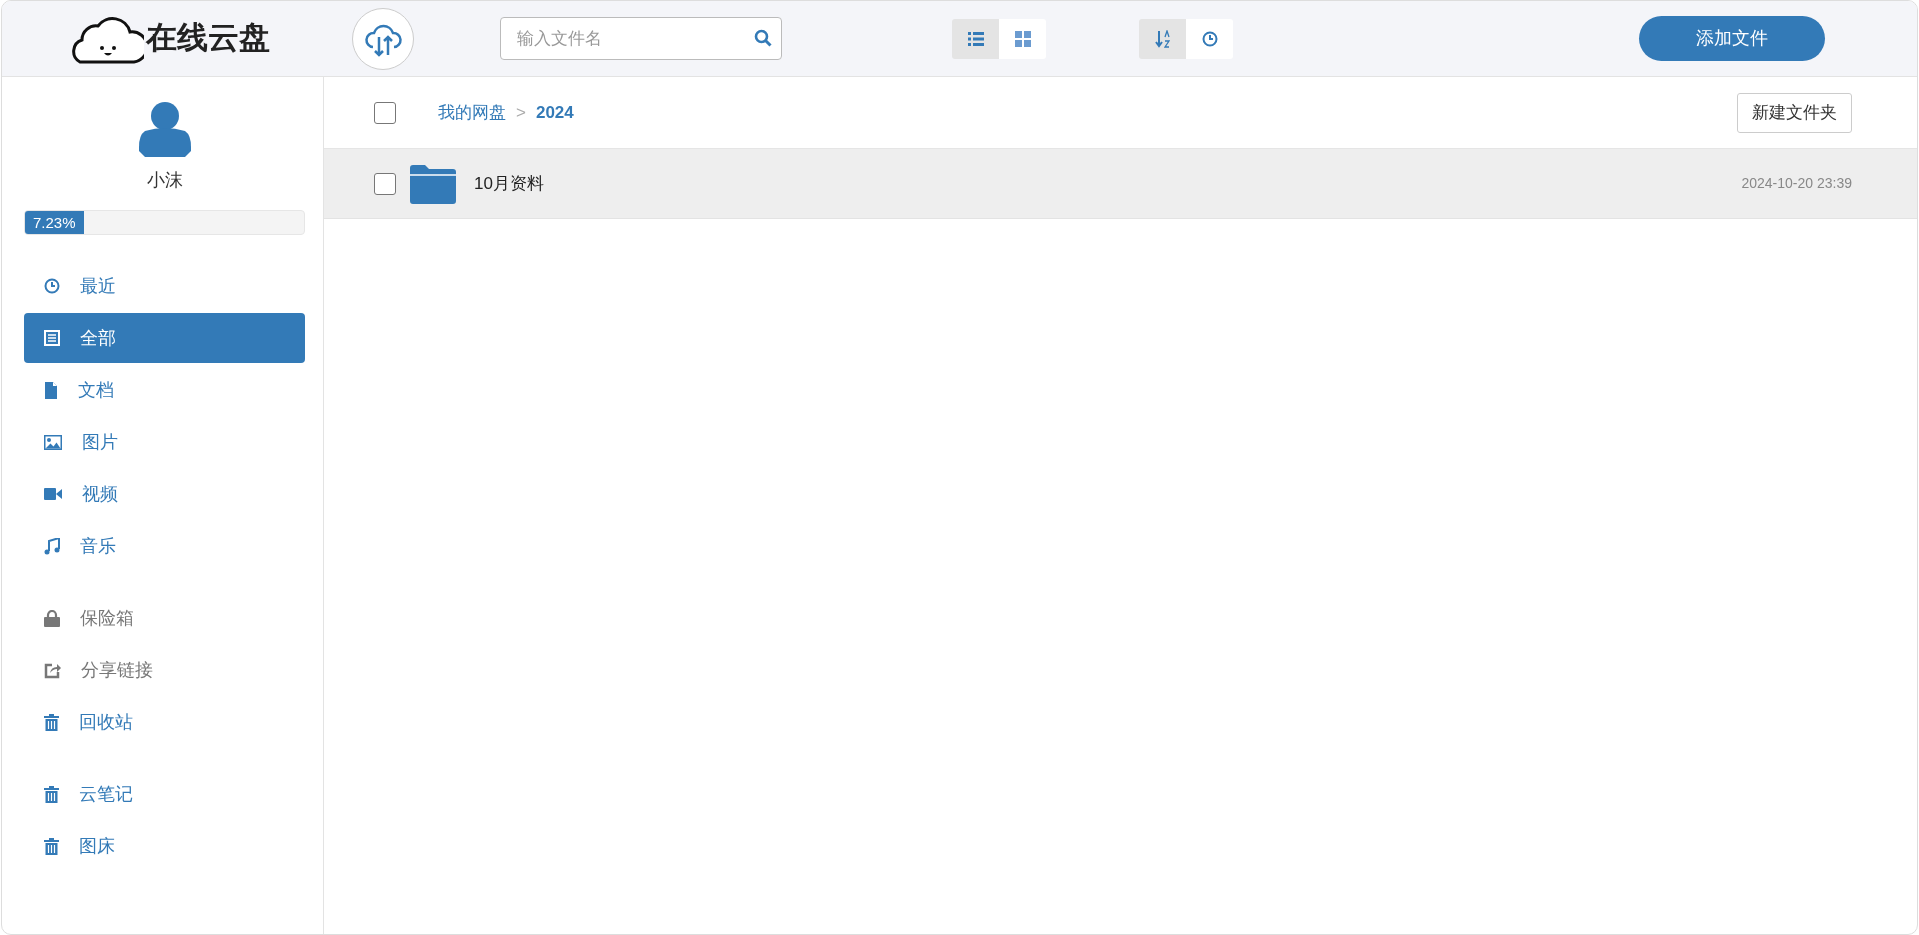 The width and height of the screenshot is (1919, 935). I want to click on music-note-icon, so click(52, 546).